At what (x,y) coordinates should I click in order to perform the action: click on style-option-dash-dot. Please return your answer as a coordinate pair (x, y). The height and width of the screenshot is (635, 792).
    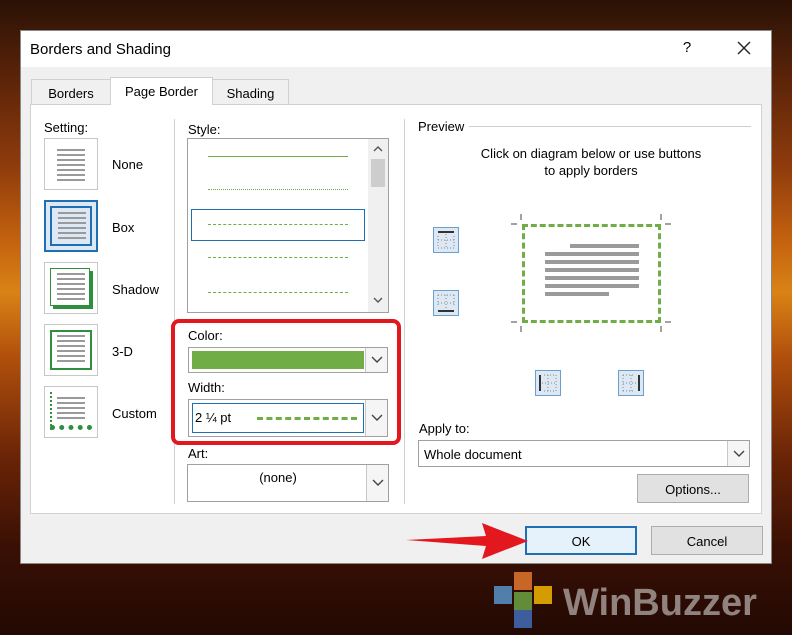
    Looking at the image, I should click on (278, 292).